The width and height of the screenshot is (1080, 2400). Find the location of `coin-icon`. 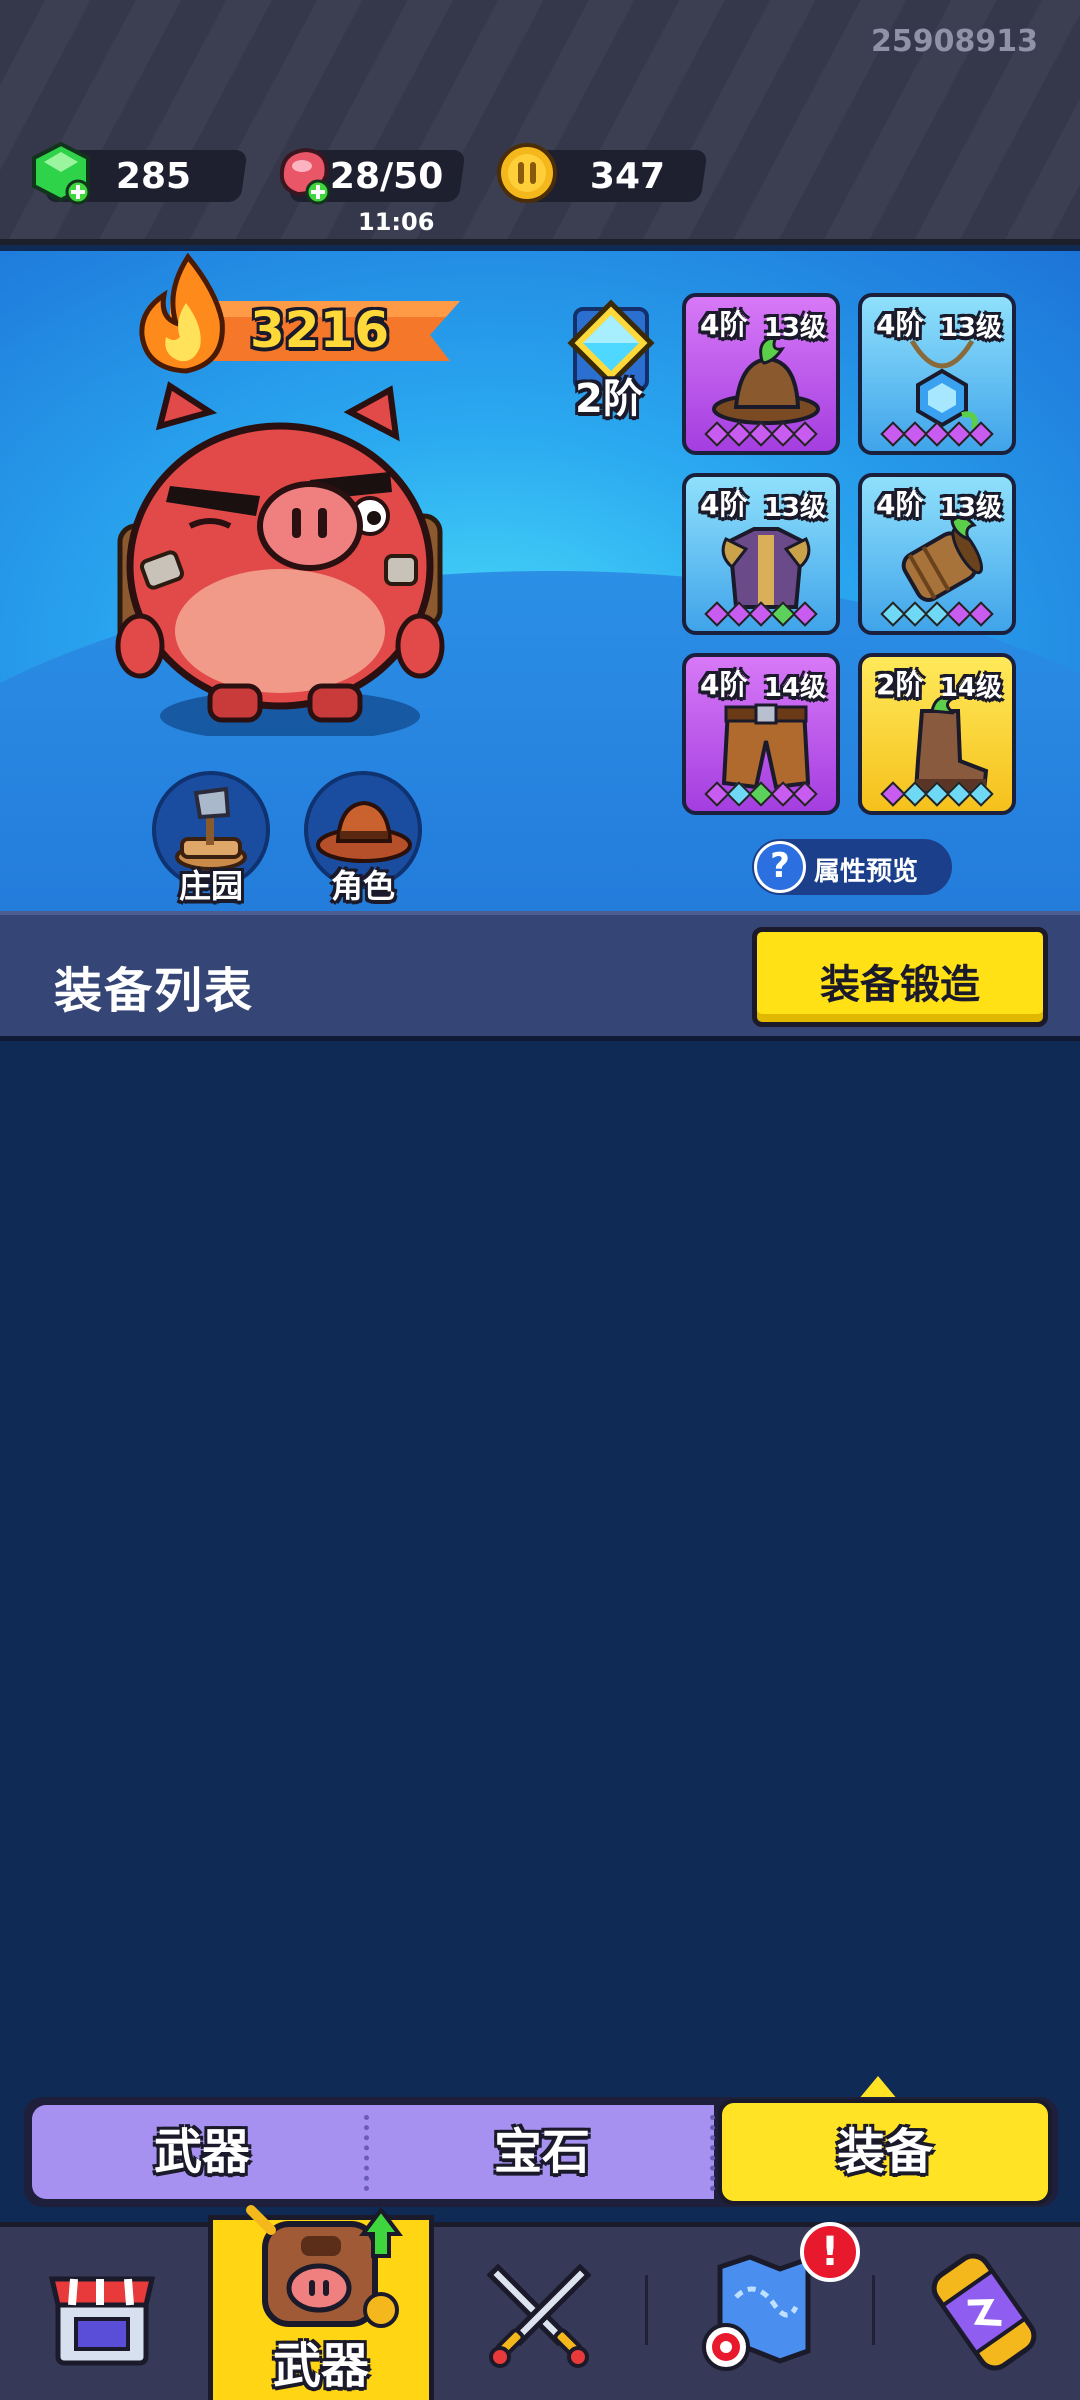

coin-icon is located at coordinates (527, 173).